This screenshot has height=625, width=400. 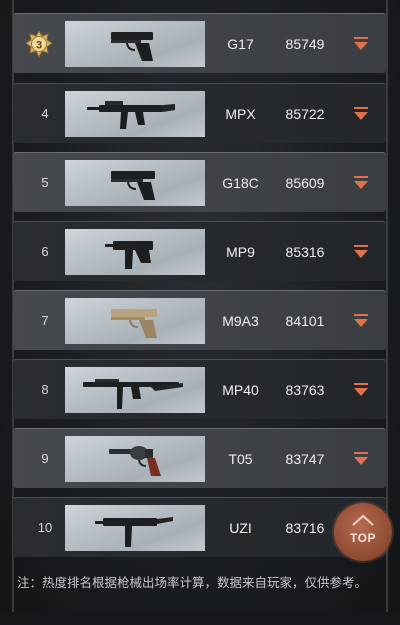 I want to click on heat-score: 83763, so click(x=305, y=390).